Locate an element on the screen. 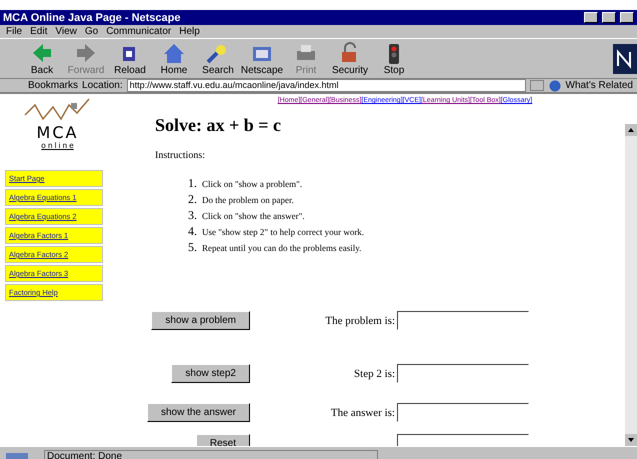 This screenshot has width=637, height=459. instruction-text: Click on "show a problem". is located at coordinates (252, 184).